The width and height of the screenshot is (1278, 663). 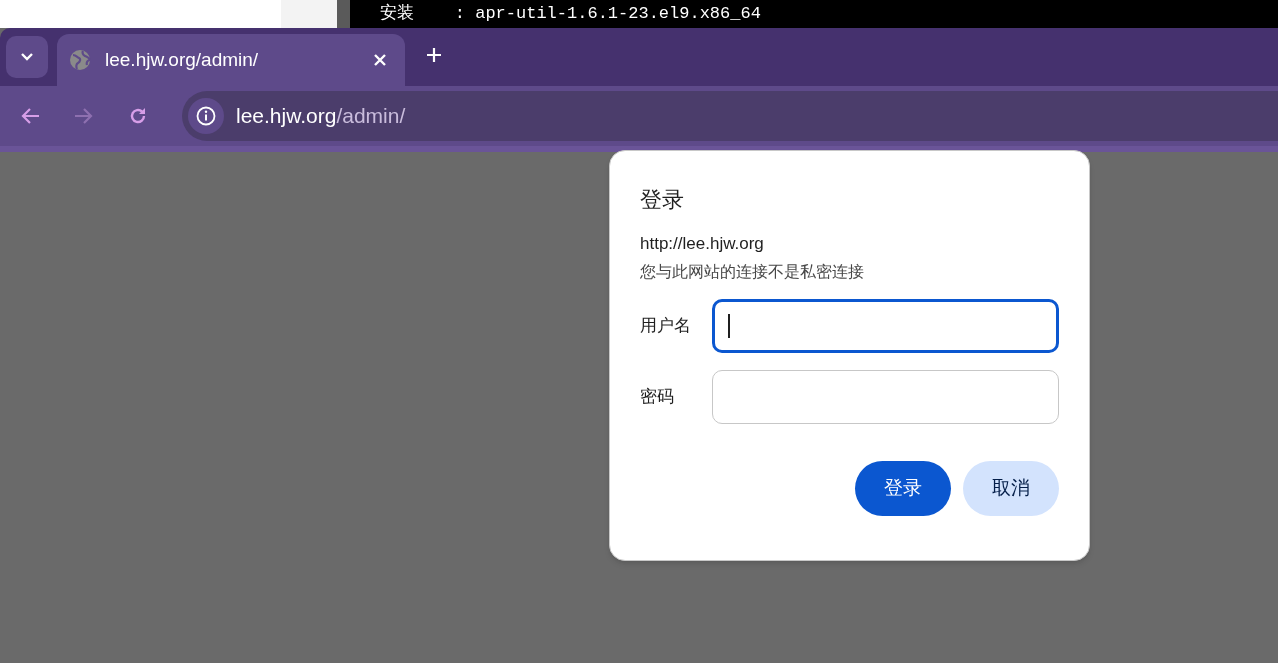 What do you see at coordinates (666, 326) in the screenshot?
I see `field-label: 用户名` at bounding box center [666, 326].